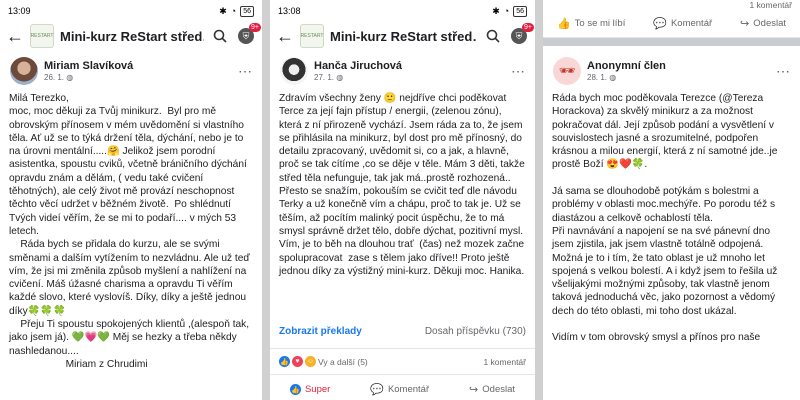 The width and height of the screenshot is (800, 400). I want to click on comments-count: 1 komentář, so click(504, 362).